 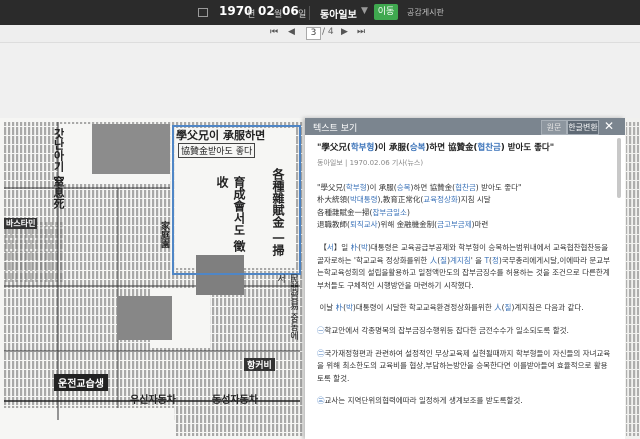 What do you see at coordinates (554, 127) in the screenshot?
I see `original-text-button: 원문` at bounding box center [554, 127].